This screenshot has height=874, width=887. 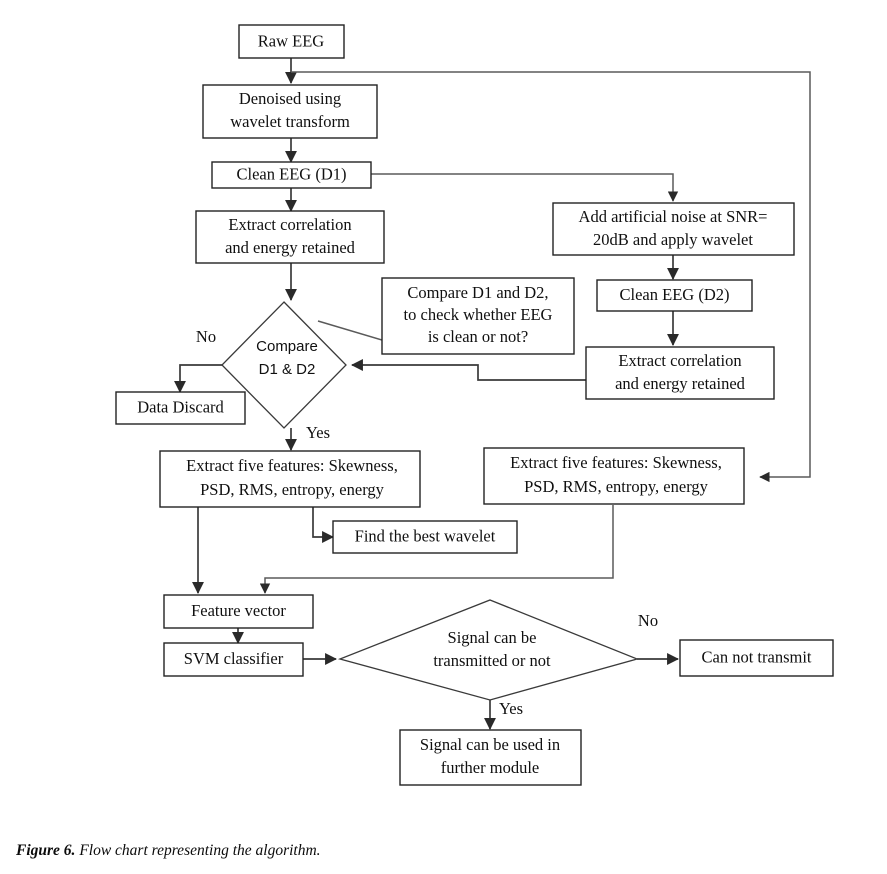 What do you see at coordinates (46, 850) in the screenshot?
I see `figure-caption-lead: Figure 6.` at bounding box center [46, 850].